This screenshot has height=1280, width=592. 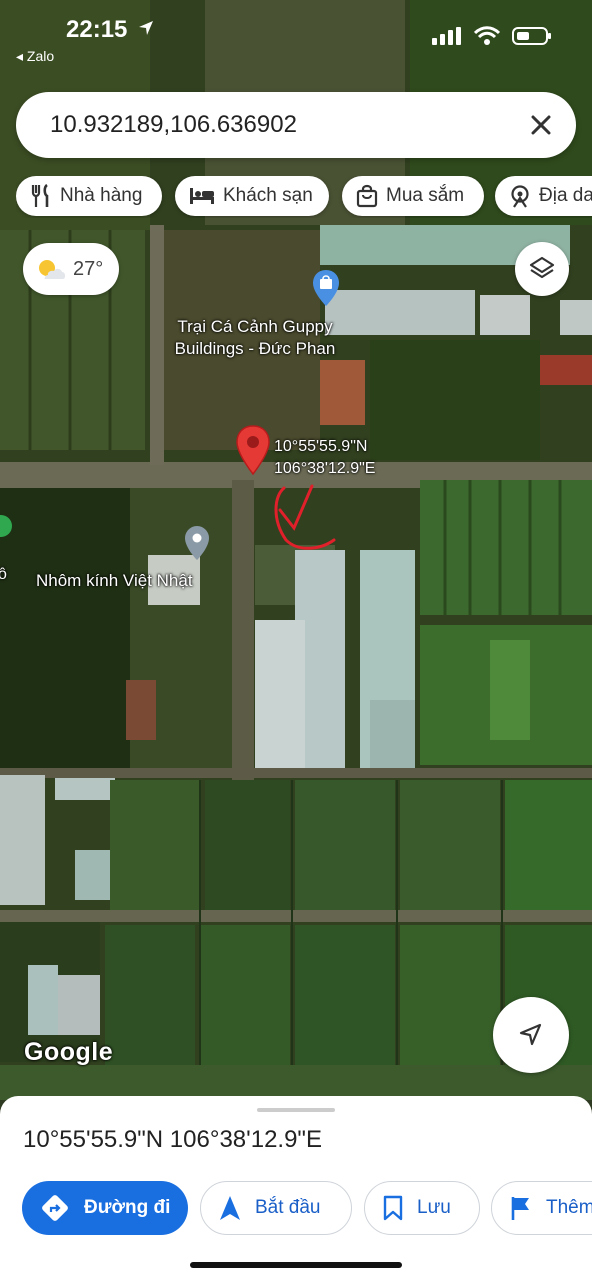 What do you see at coordinates (202, 196) in the screenshot?
I see `hotel-icon` at bounding box center [202, 196].